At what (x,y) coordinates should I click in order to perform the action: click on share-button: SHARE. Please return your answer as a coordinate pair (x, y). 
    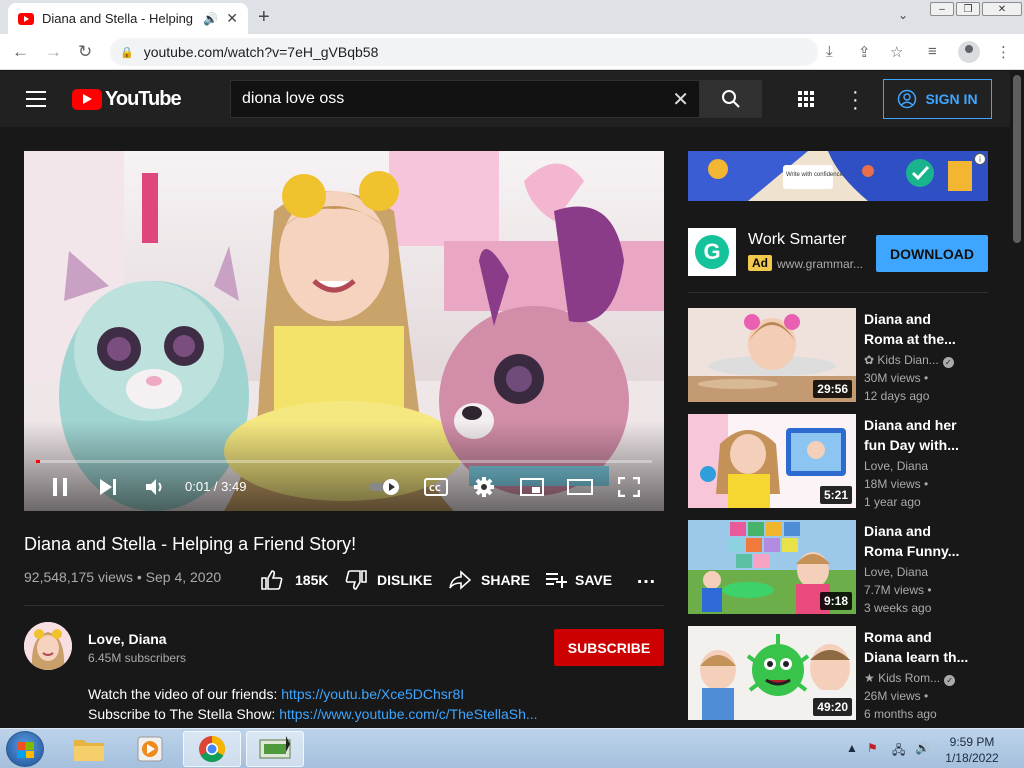
    Looking at the image, I should click on (489, 580).